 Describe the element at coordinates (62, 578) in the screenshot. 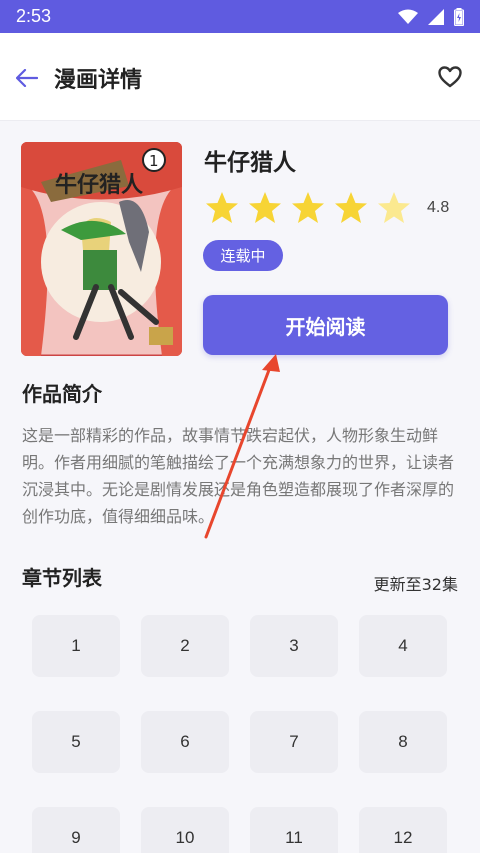

I see `chapters-heading: 章节列表` at that location.